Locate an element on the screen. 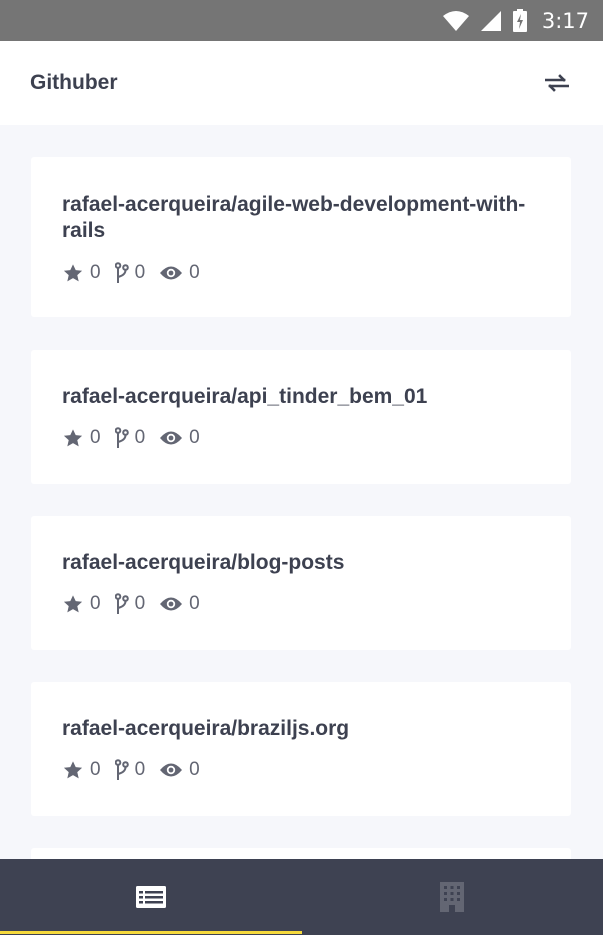 This screenshot has width=603, height=935. status-time: 3:17 is located at coordinates (565, 20).